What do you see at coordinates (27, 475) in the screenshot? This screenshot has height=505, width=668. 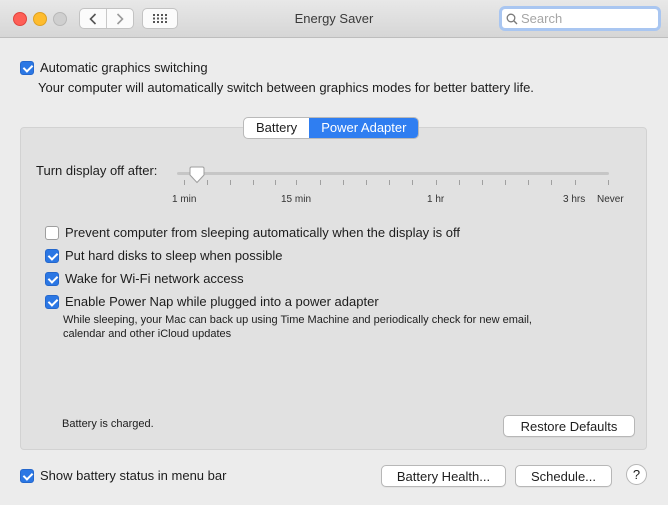 I see `show-battery-status-checkbox` at bounding box center [27, 475].